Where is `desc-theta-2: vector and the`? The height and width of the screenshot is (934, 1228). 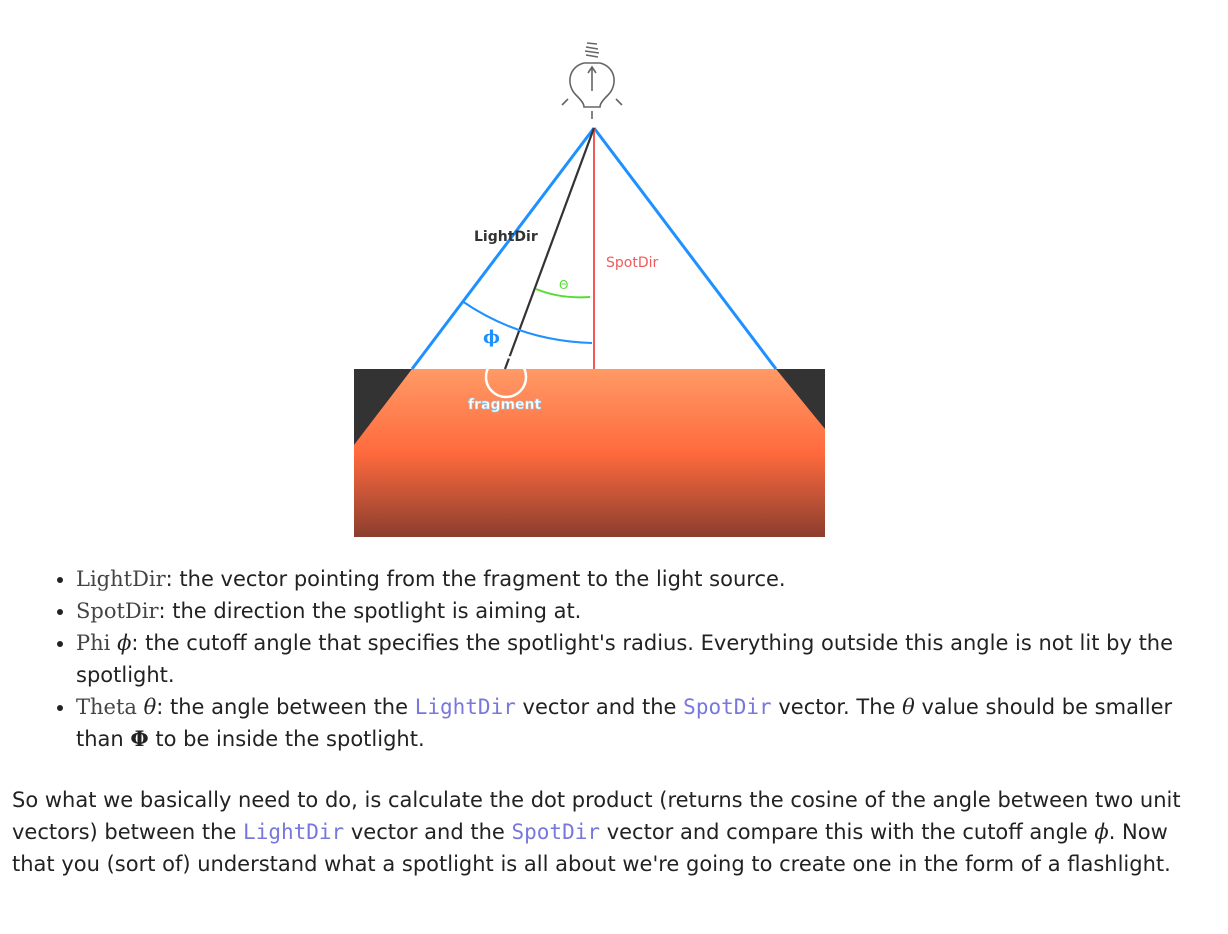
desc-theta-2: vector and the is located at coordinates (599, 707).